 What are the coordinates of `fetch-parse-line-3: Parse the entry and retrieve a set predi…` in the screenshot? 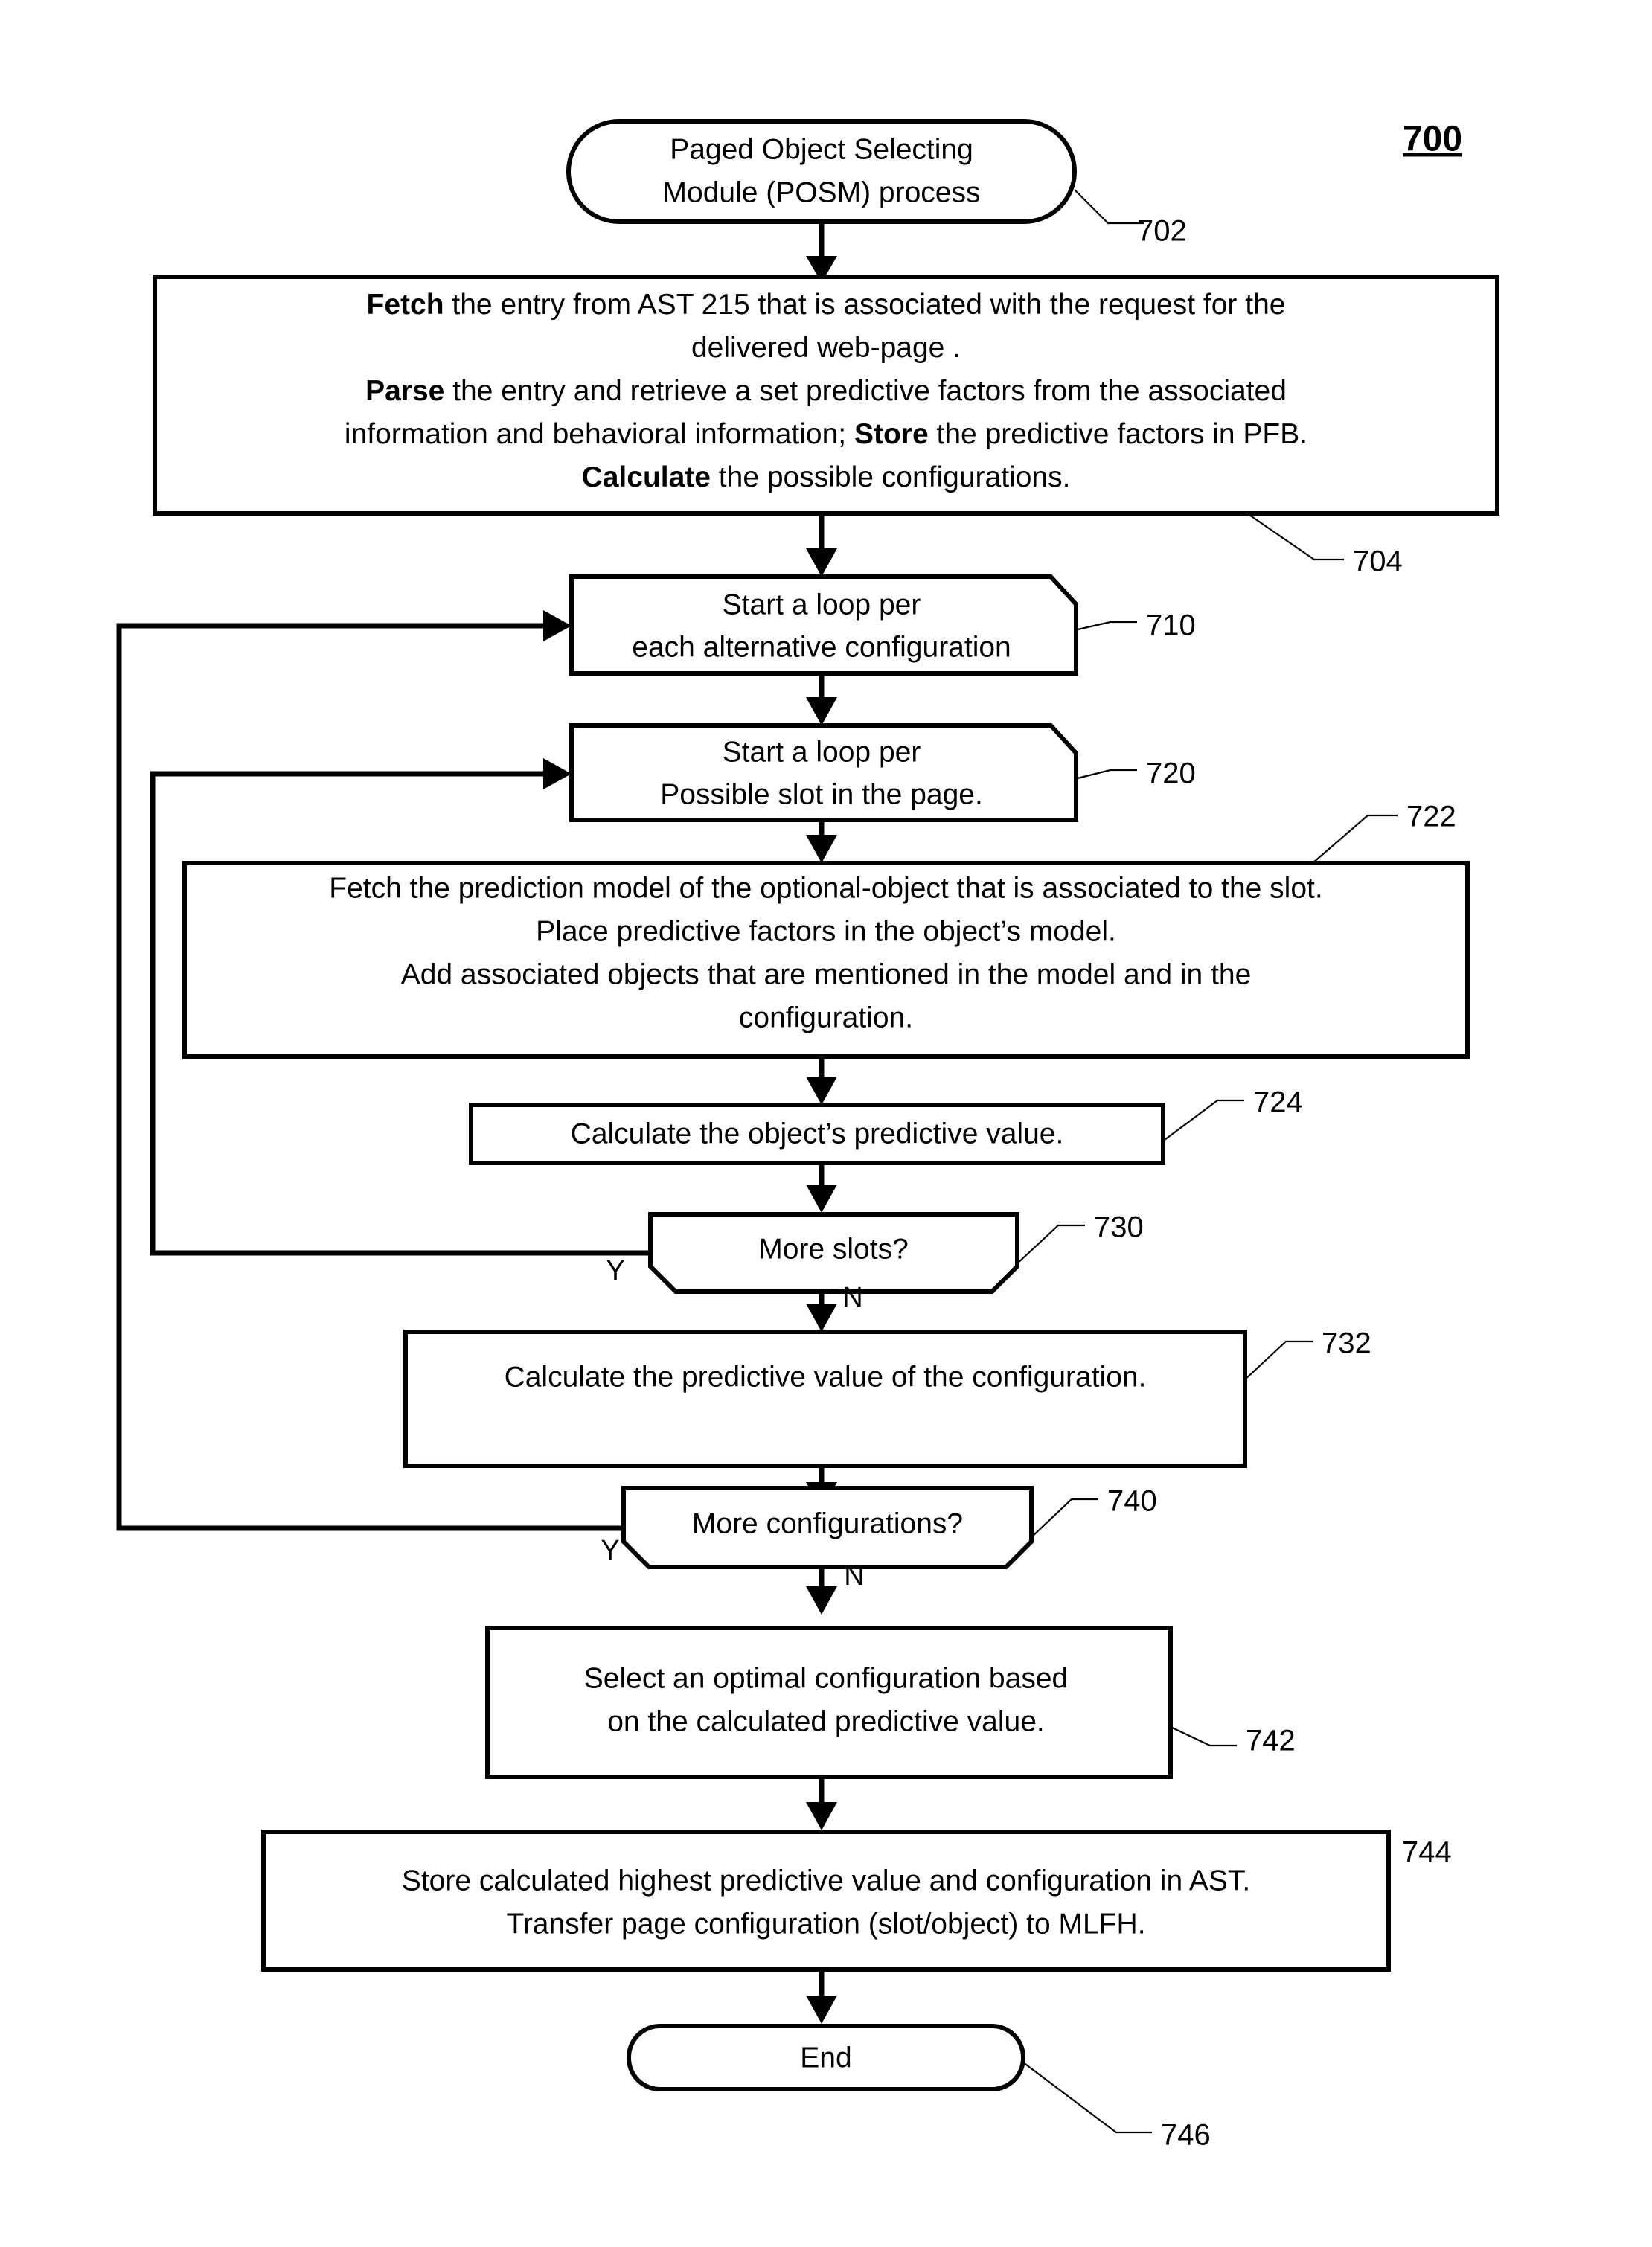 It's located at (826, 391).